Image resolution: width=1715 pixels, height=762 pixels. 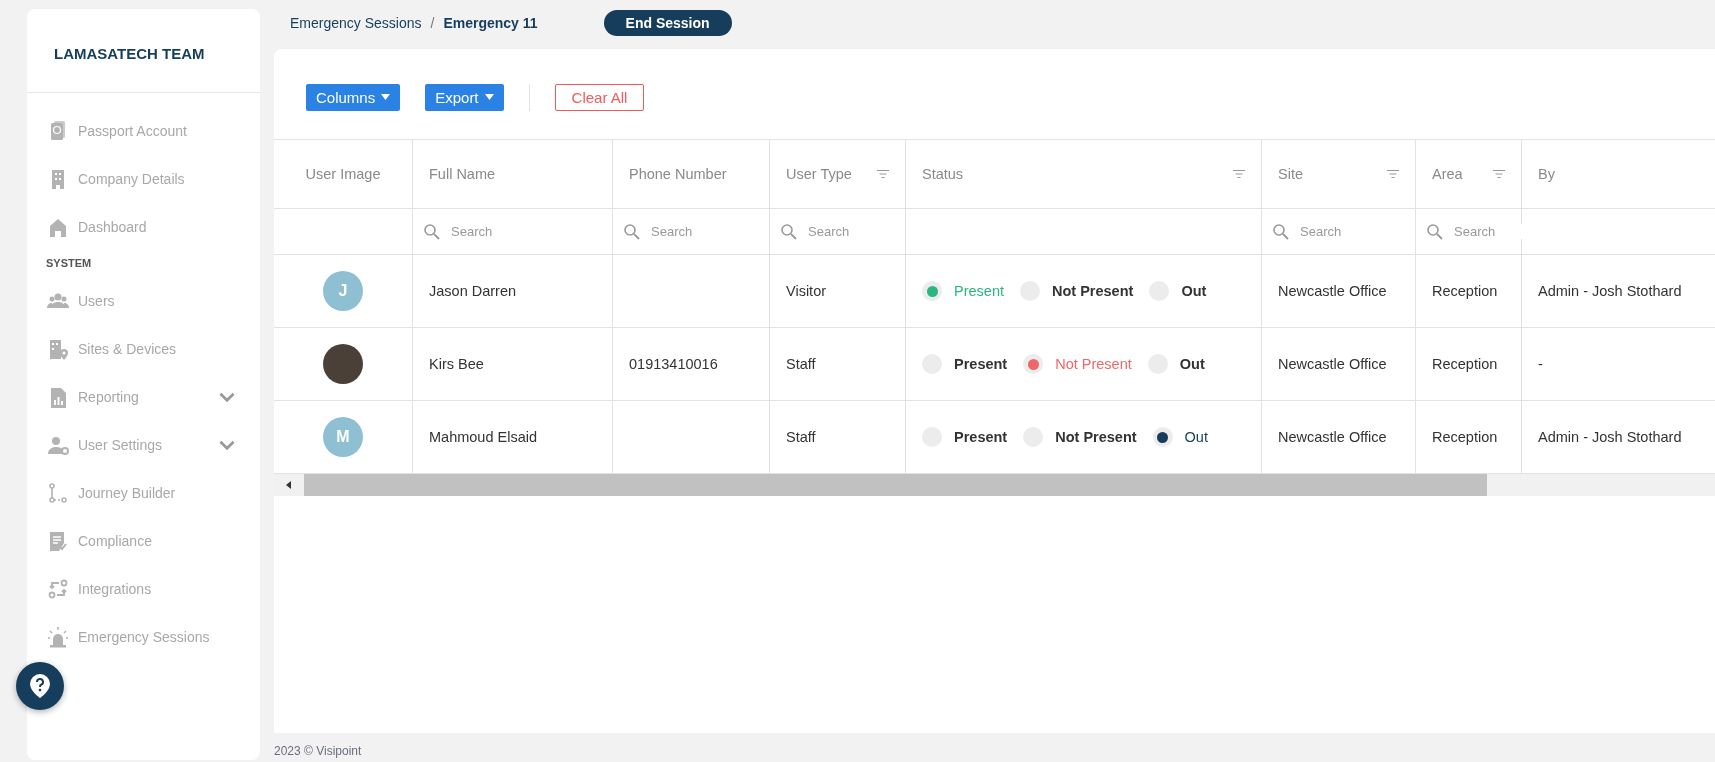 What do you see at coordinates (464, 97) in the screenshot?
I see `dropdown-button: Export` at bounding box center [464, 97].